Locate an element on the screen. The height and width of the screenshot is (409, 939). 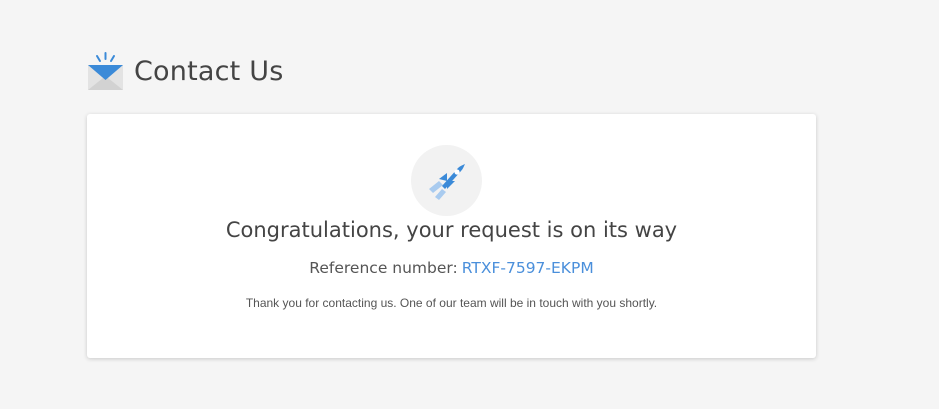
page-title: Contact Us is located at coordinates (209, 71).